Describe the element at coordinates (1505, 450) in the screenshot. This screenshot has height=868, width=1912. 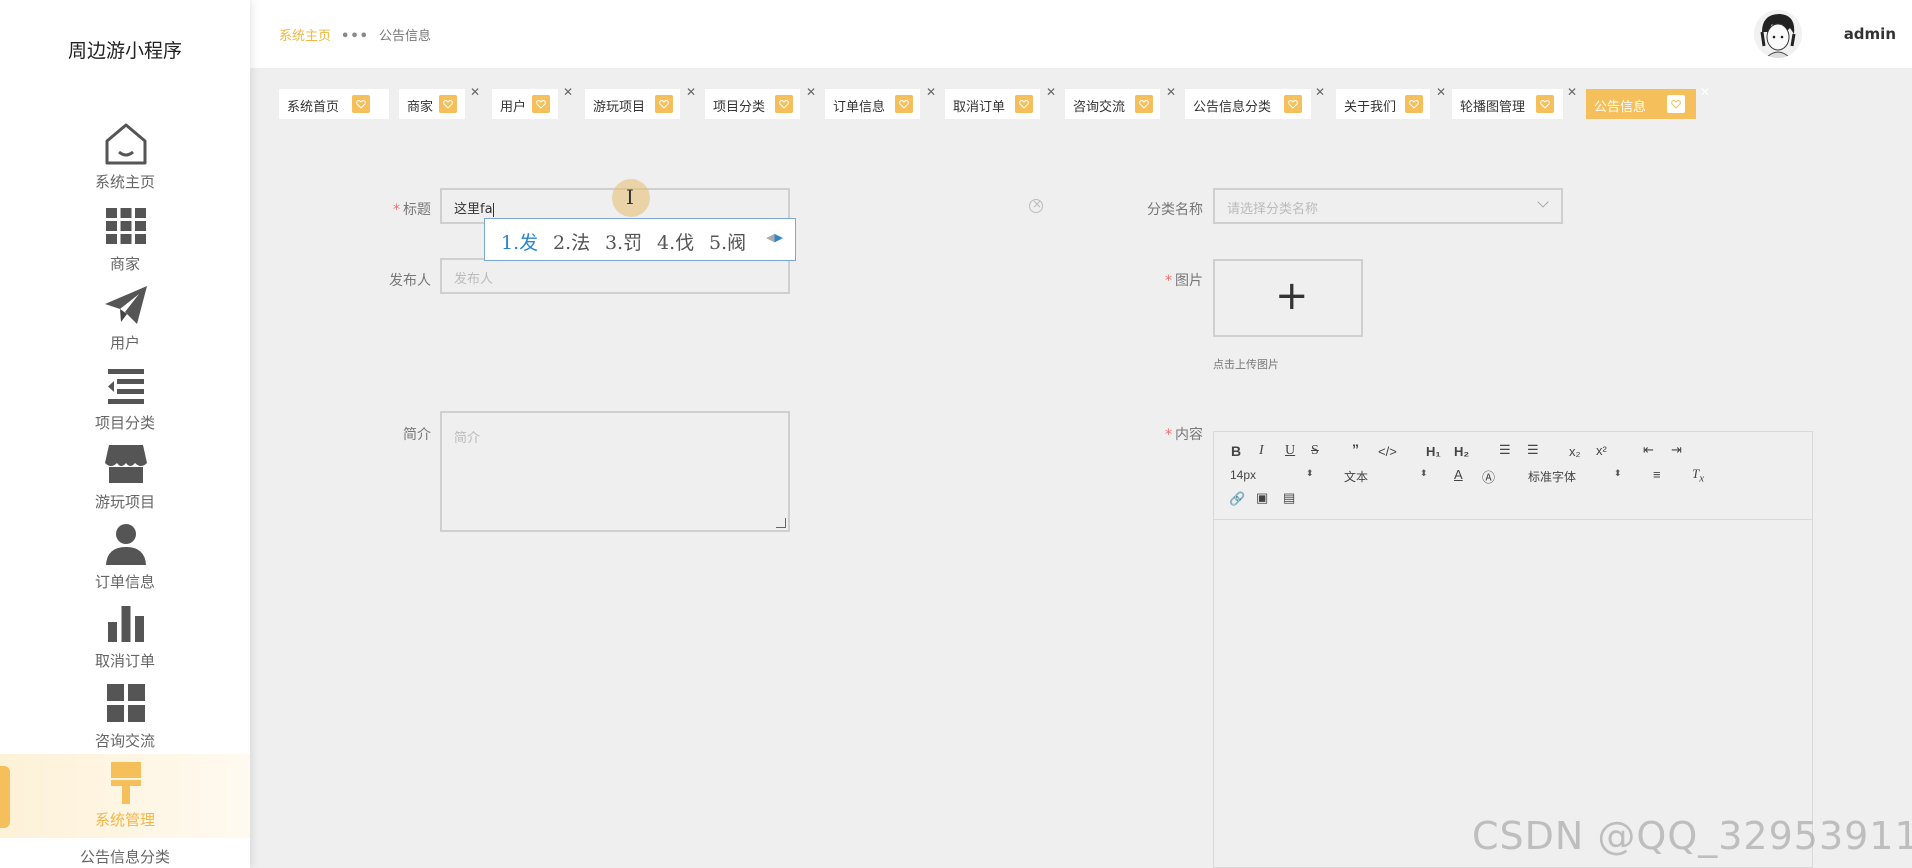
I see `ordered-list-icon: ☰` at that location.